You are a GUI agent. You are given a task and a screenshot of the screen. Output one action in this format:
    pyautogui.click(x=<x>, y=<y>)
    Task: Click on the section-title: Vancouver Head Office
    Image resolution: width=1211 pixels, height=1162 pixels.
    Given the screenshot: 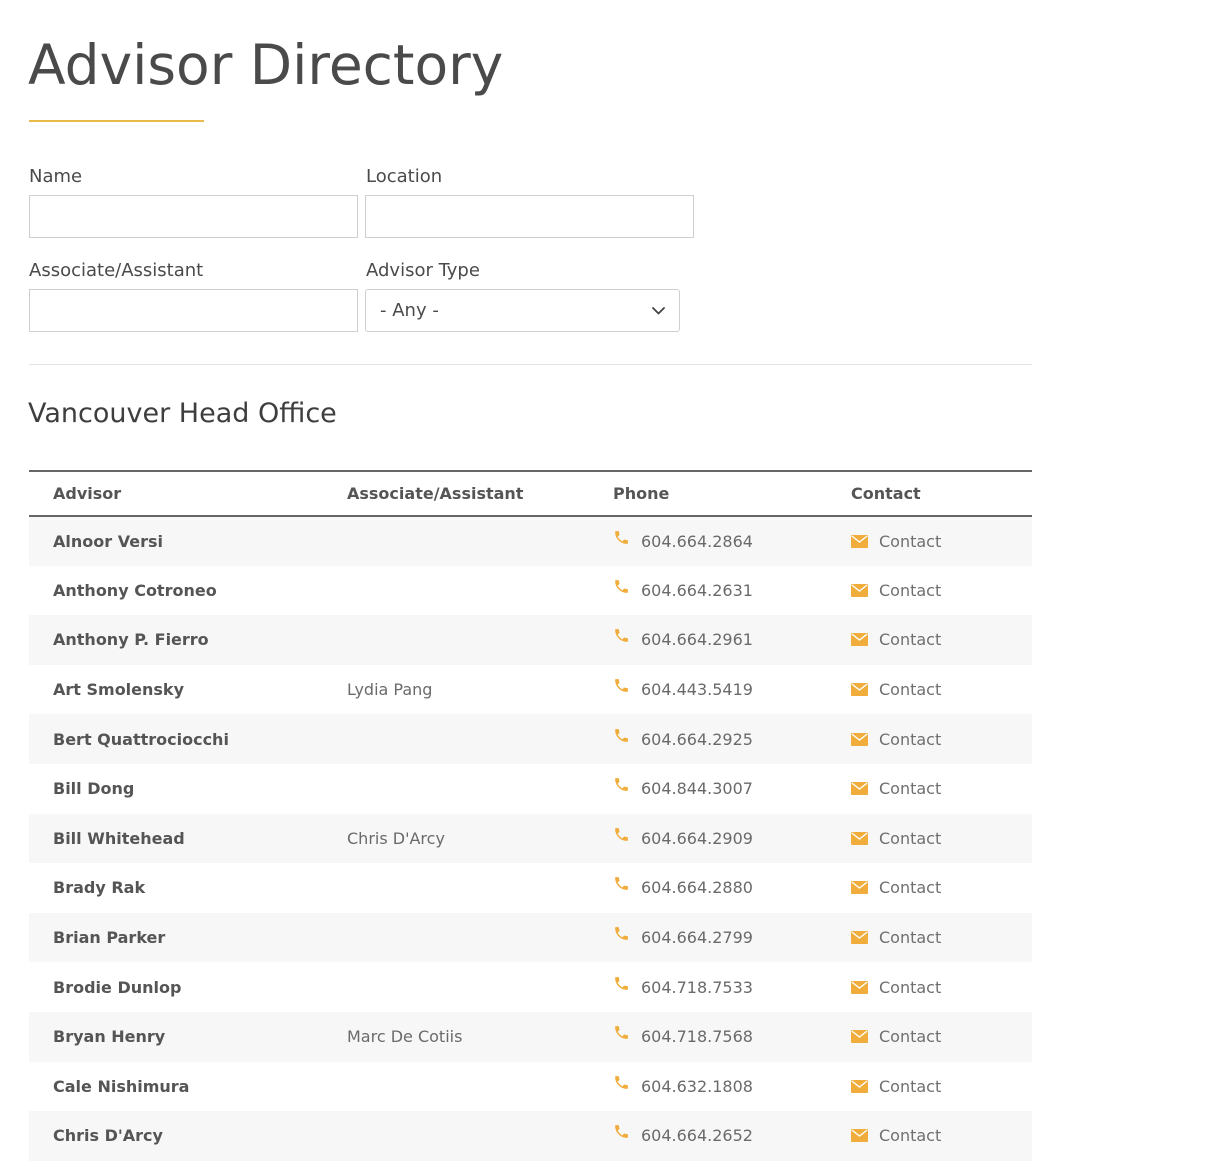 What is the action you would take?
    pyautogui.click(x=182, y=413)
    